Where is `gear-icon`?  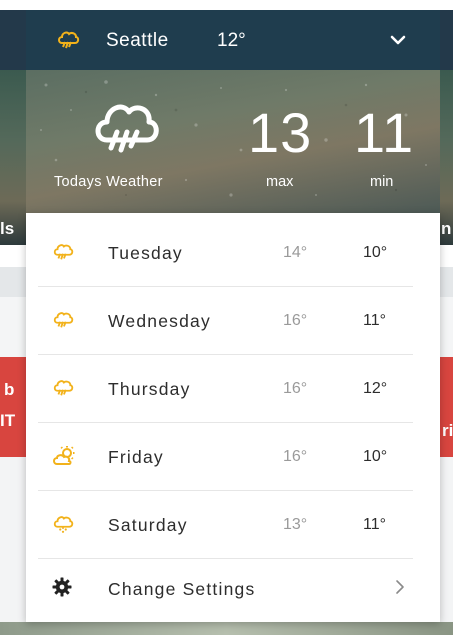
gear-icon is located at coordinates (62, 587).